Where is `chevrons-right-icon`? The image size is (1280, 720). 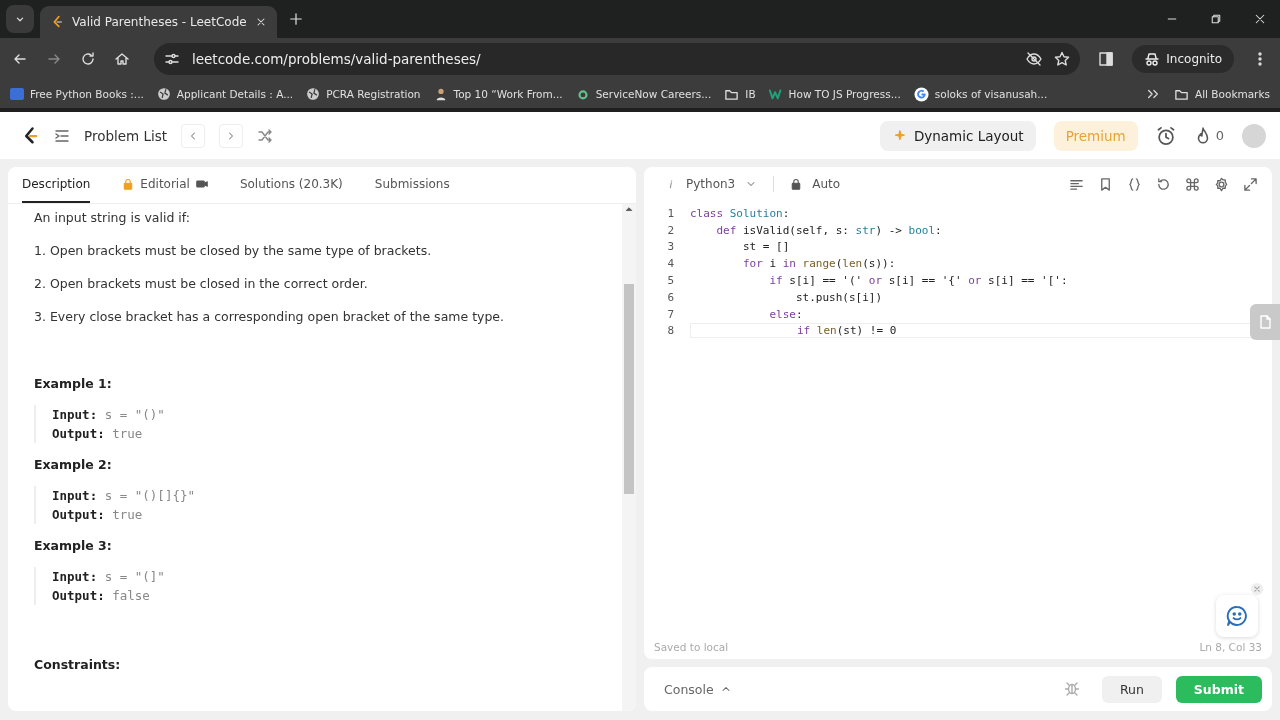
chevrons-right-icon is located at coordinates (1152, 94).